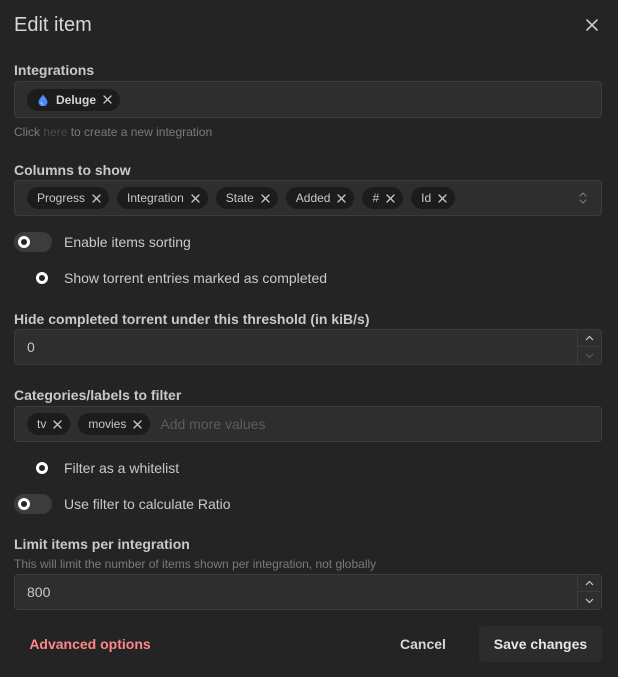 The width and height of the screenshot is (618, 677). I want to click on ratio-toggle, so click(33, 504).